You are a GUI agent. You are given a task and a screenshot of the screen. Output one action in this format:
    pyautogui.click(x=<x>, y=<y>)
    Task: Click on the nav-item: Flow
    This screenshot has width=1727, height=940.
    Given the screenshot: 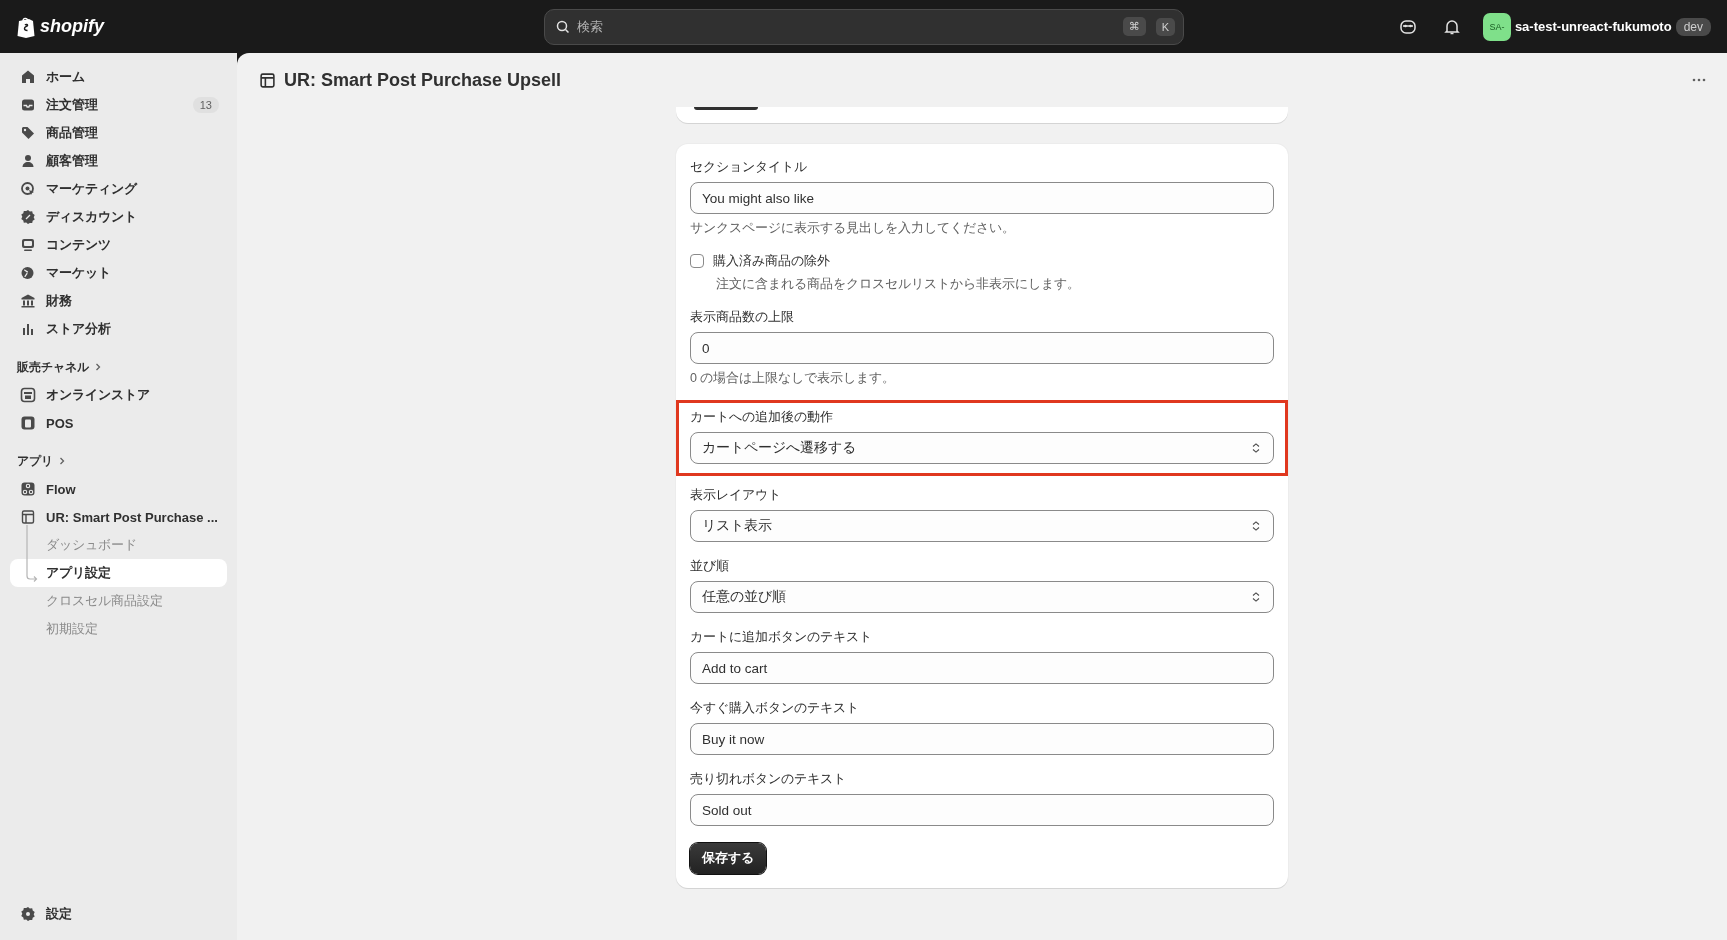 What is the action you would take?
    pyautogui.click(x=118, y=489)
    